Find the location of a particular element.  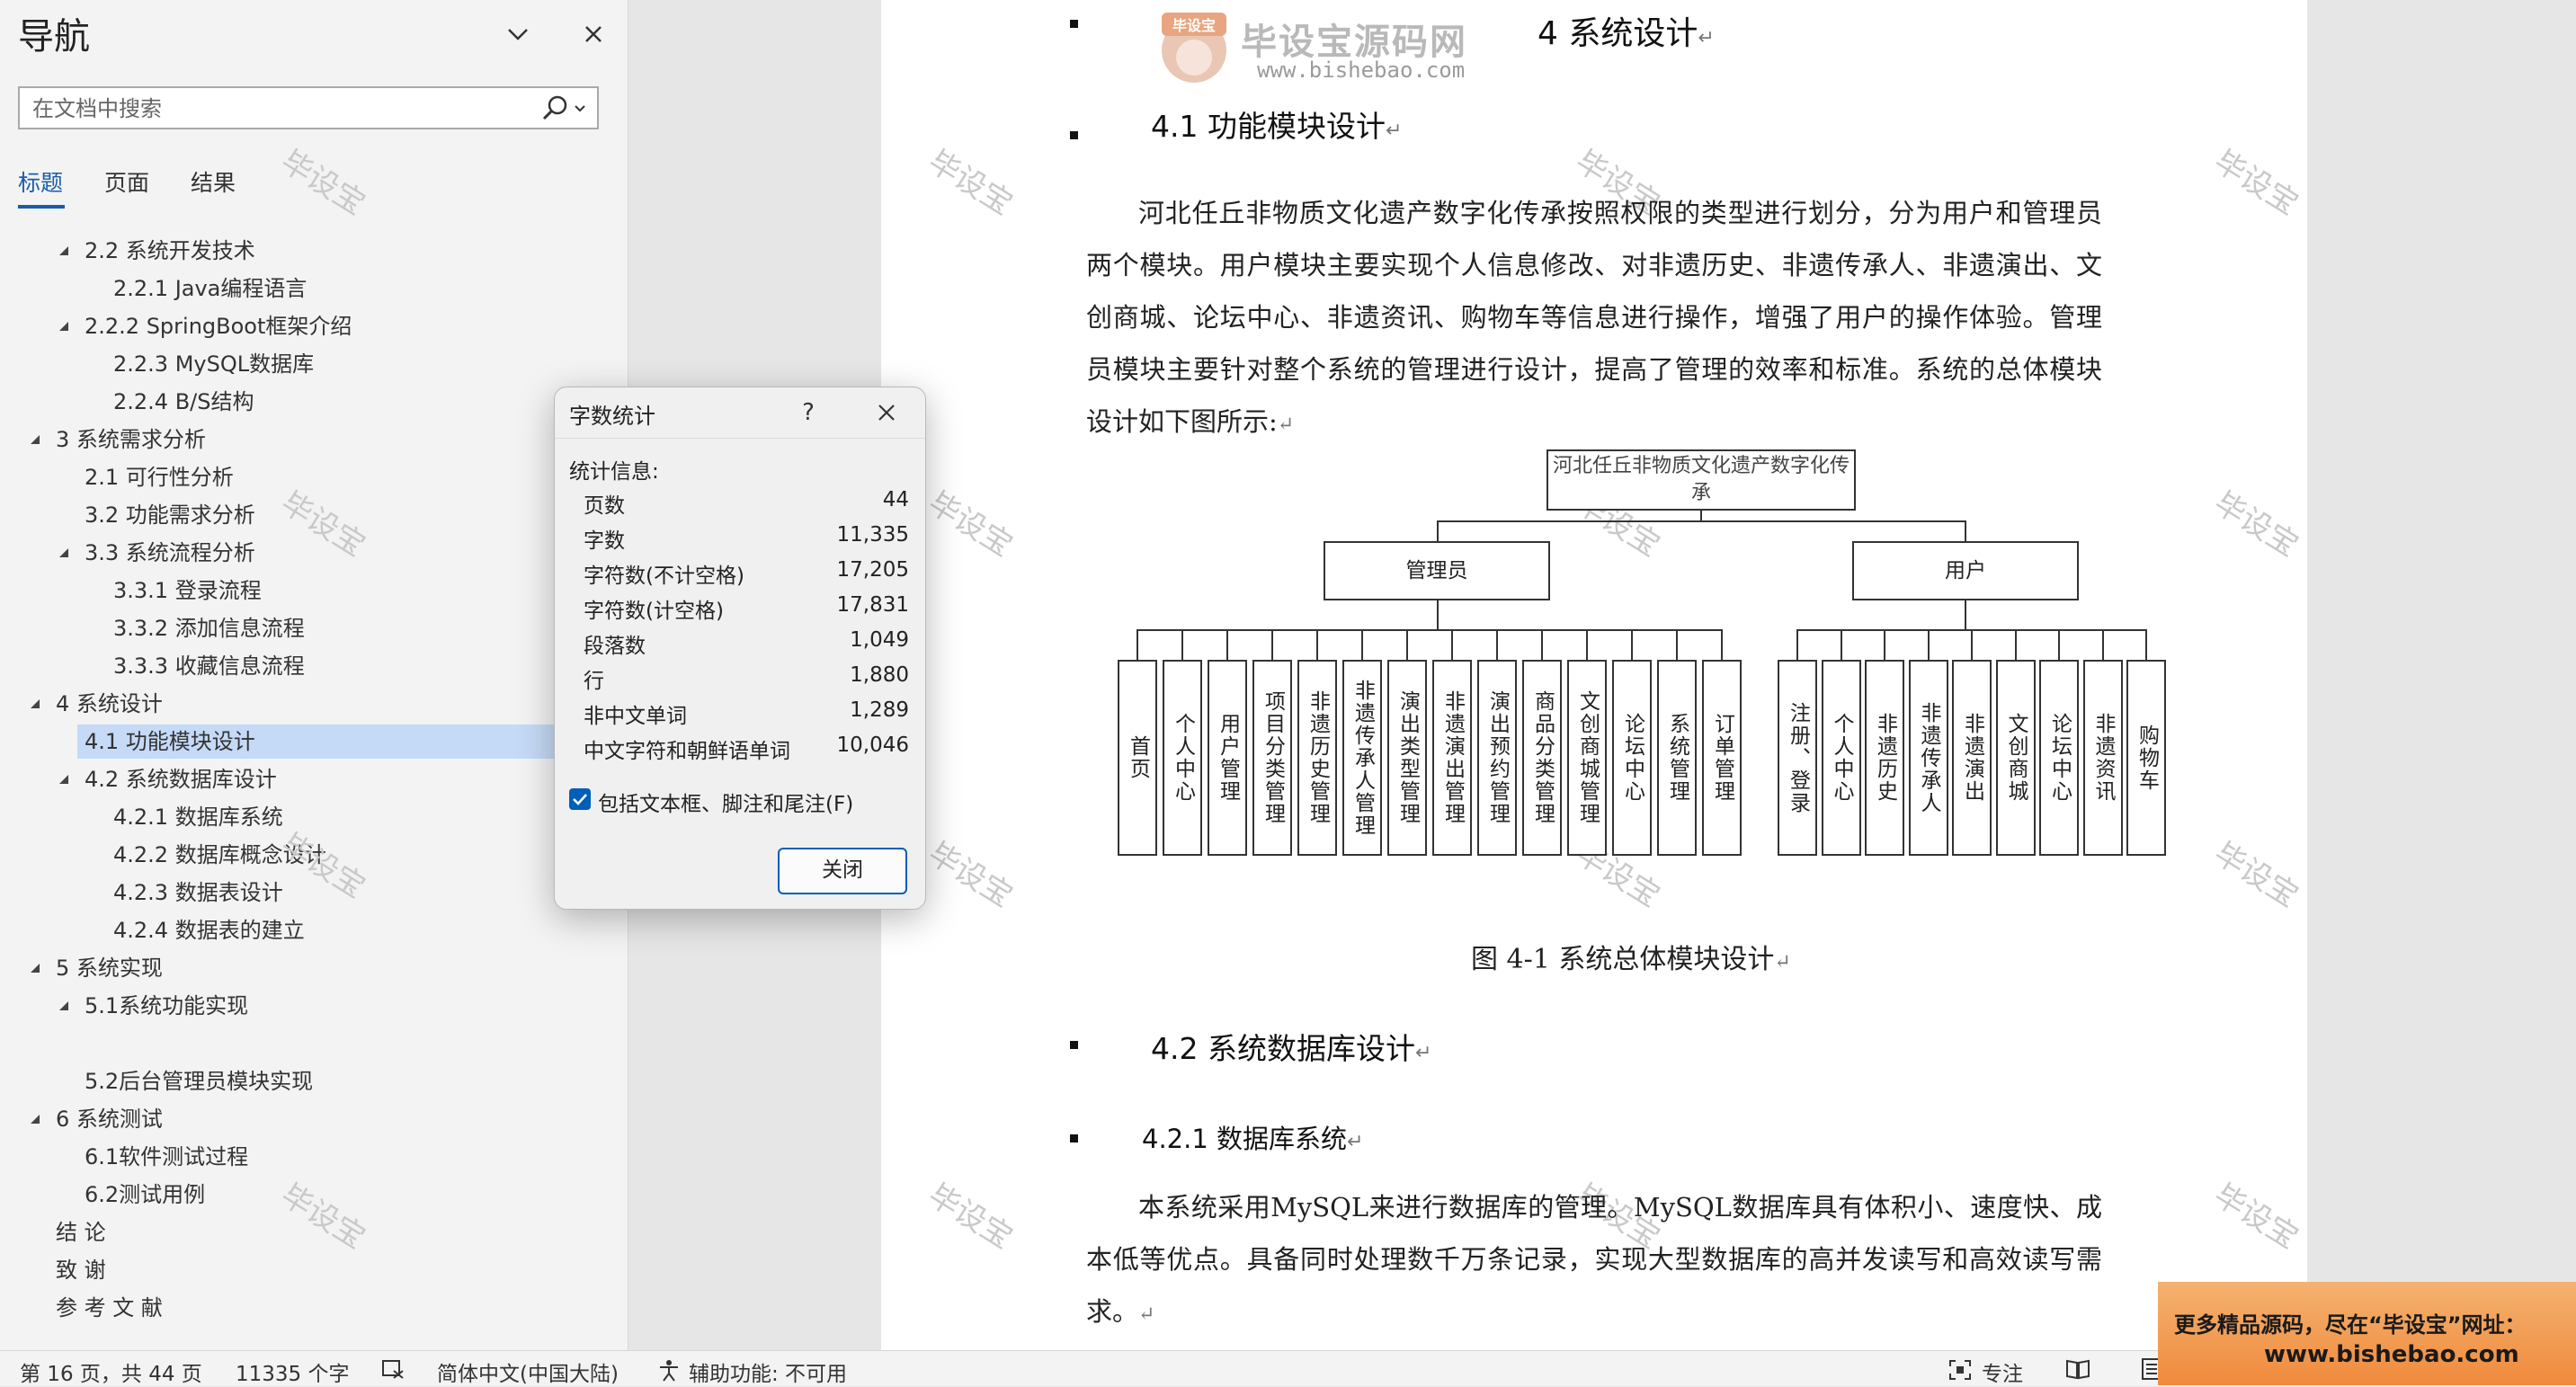

nav-heading-label: 致 谢 is located at coordinates (81, 1270).